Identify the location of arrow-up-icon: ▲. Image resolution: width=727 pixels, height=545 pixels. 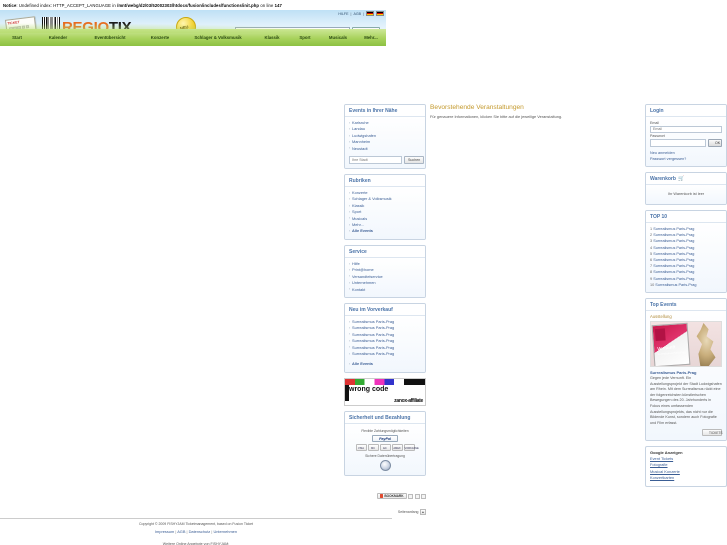
(423, 512).